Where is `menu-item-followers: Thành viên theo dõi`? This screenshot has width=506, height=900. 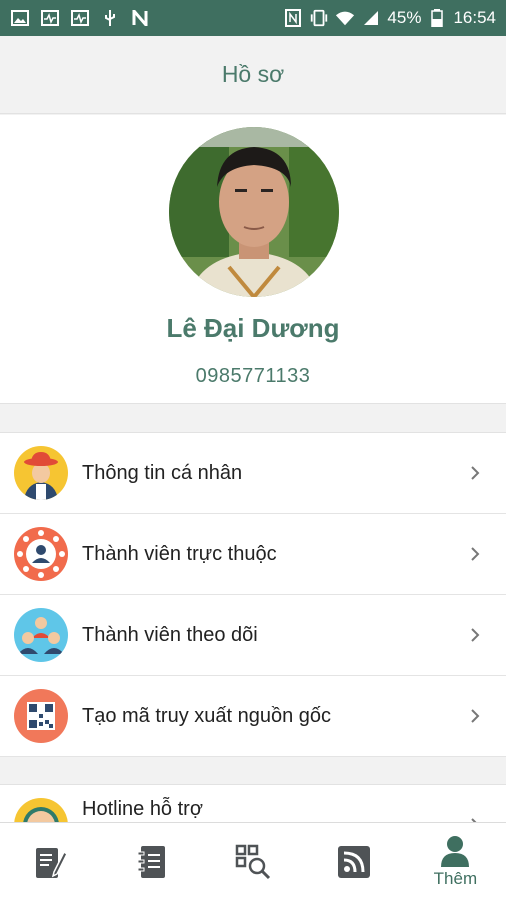 menu-item-followers: Thành viên theo dõi is located at coordinates (253, 635).